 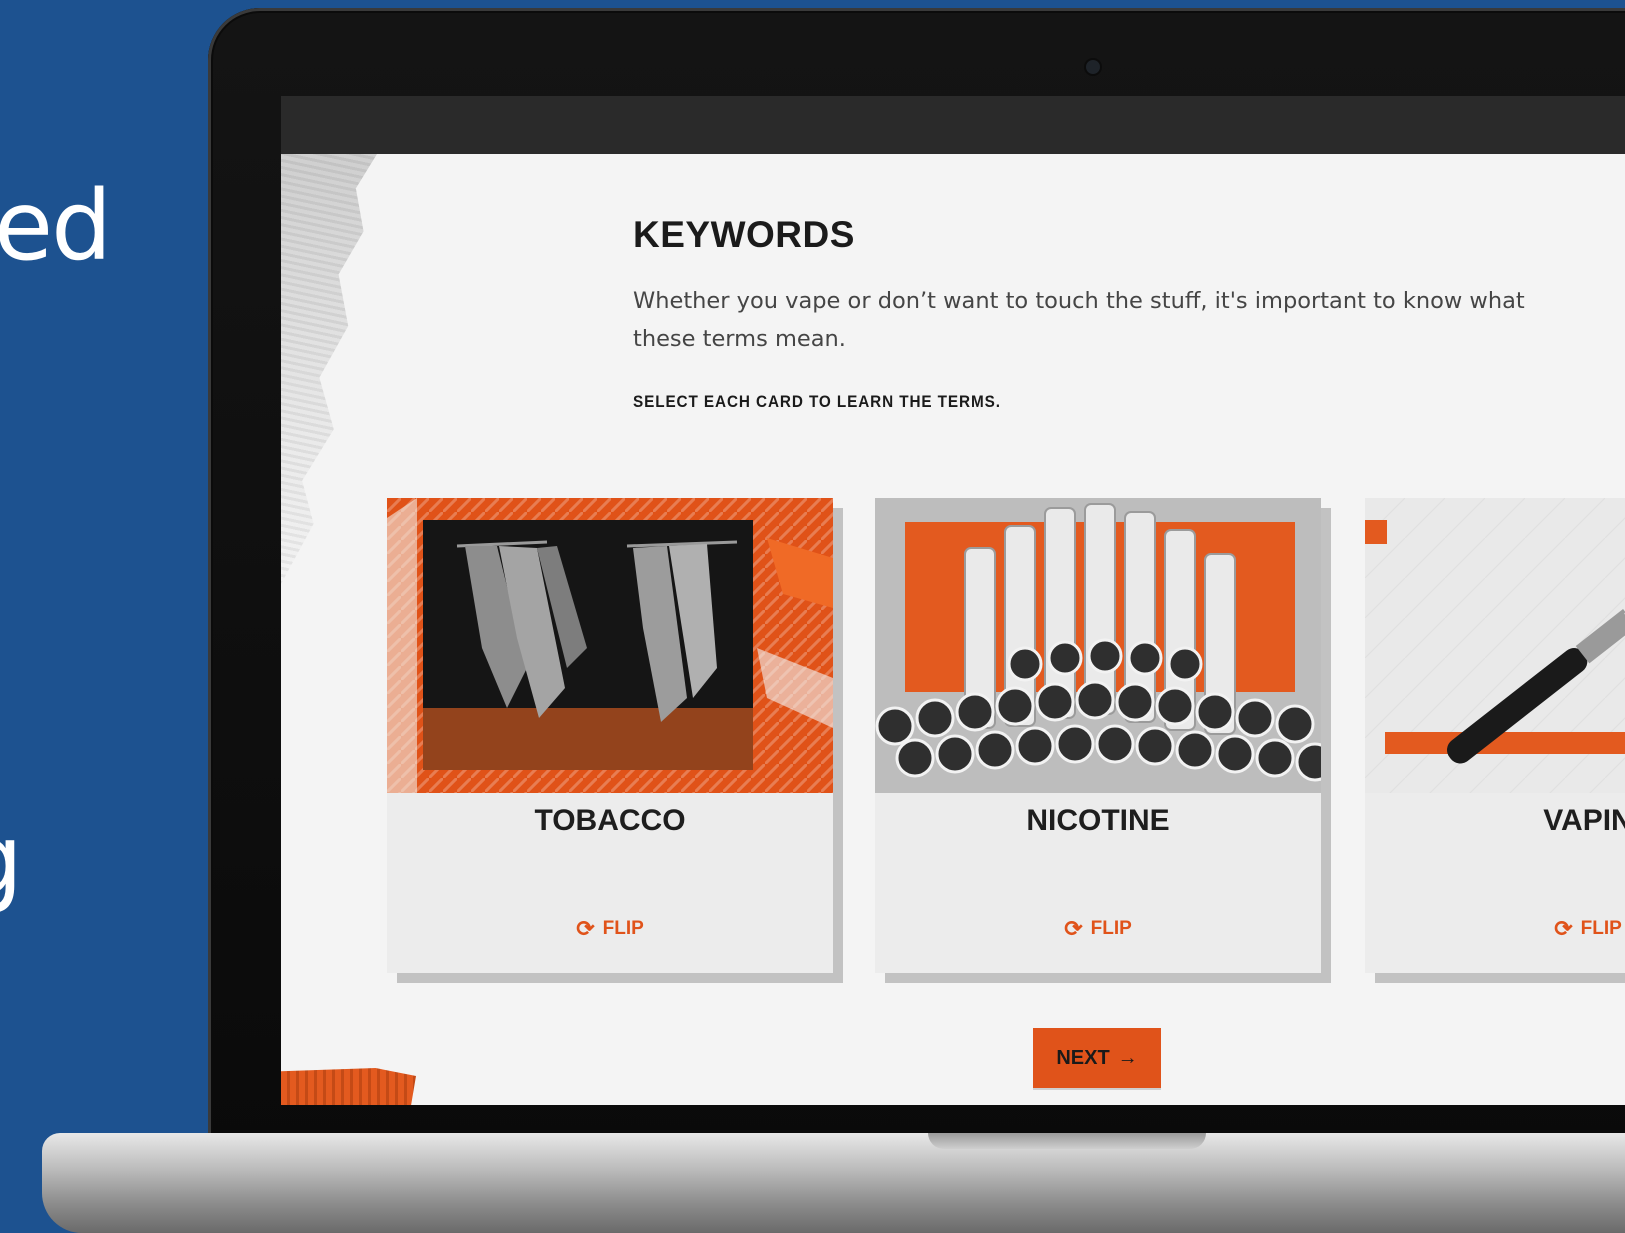 I want to click on laptop-notch, so click(x=1067, y=1141).